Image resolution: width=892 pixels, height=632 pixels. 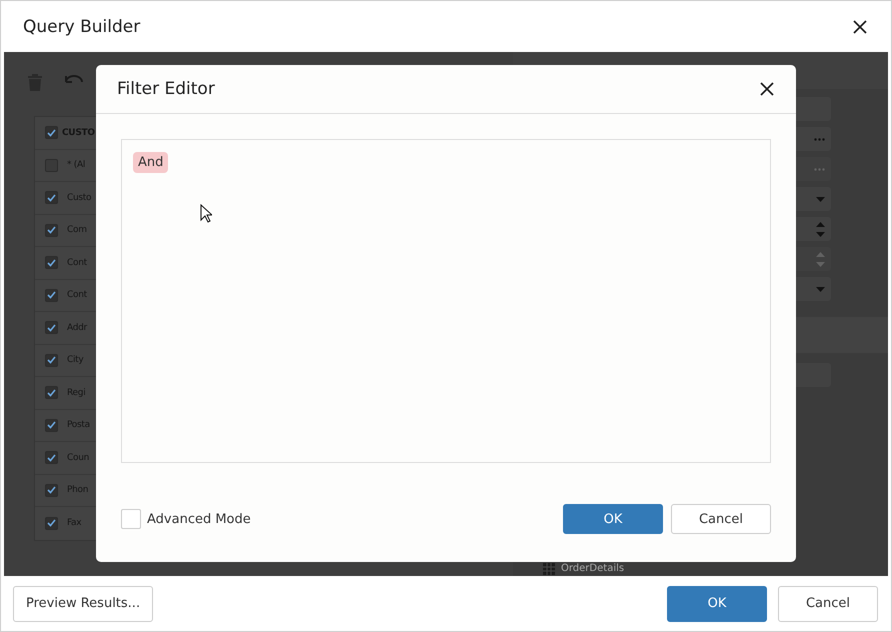 I want to click on table-name: OrderDetails, so click(x=592, y=568).